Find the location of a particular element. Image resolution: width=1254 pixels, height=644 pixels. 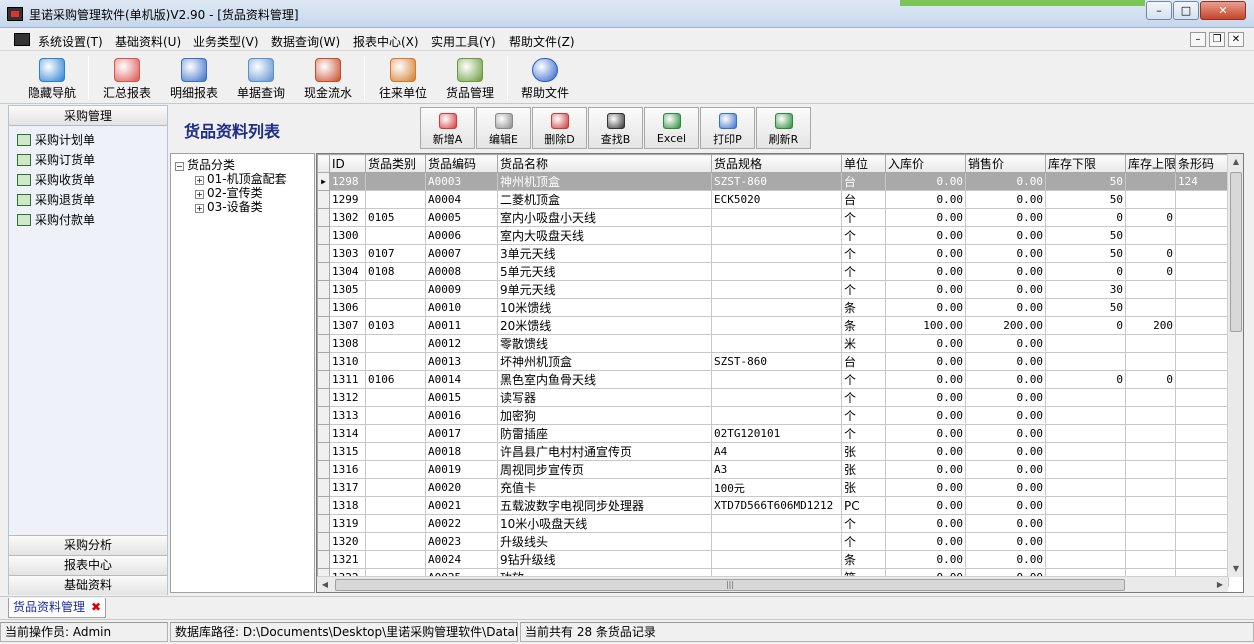

cell-code: A0018 is located at coordinates (461, 451).